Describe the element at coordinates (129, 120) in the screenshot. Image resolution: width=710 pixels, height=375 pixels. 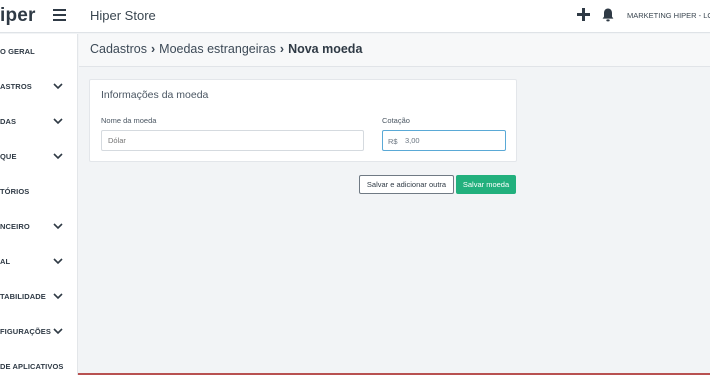
I see `currency-name-label: Nome da moeda` at that location.